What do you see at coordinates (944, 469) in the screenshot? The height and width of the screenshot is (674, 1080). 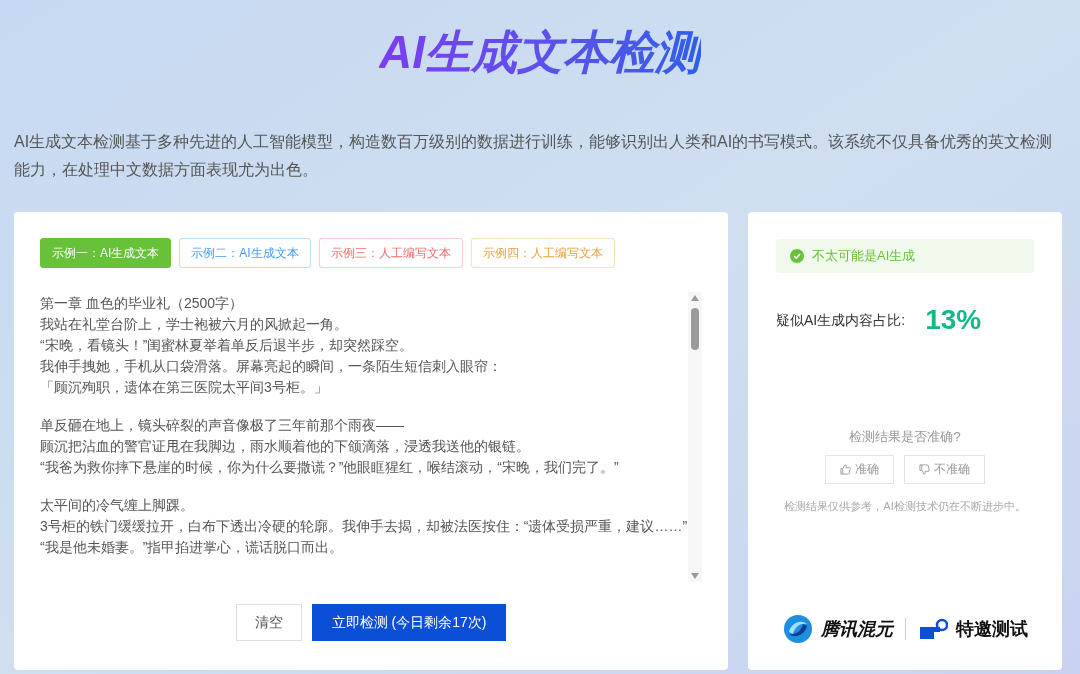 I see `inaccurate-button: 不准确` at bounding box center [944, 469].